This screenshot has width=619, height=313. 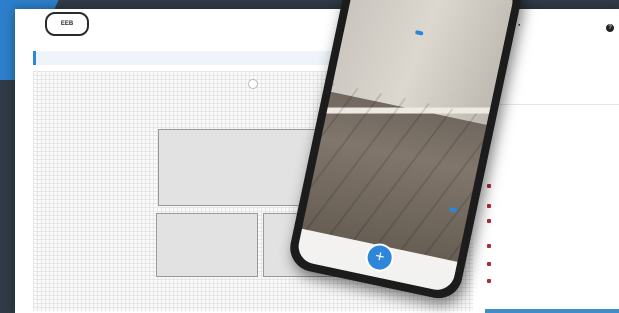 What do you see at coordinates (183, 58) in the screenshot?
I see `breadcrumb` at bounding box center [183, 58].